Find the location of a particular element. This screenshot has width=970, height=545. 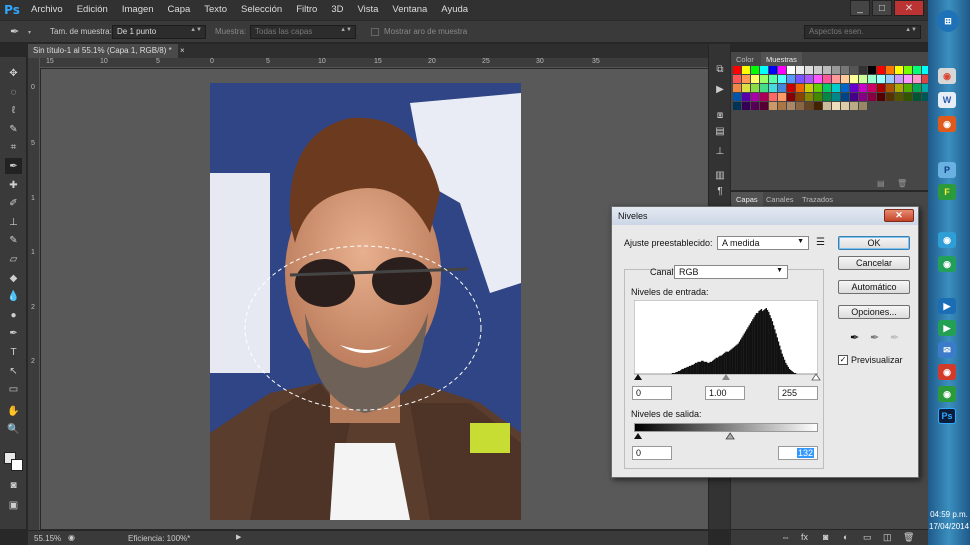

menu-ayuda: Ayuda is located at coordinates (454, 10).